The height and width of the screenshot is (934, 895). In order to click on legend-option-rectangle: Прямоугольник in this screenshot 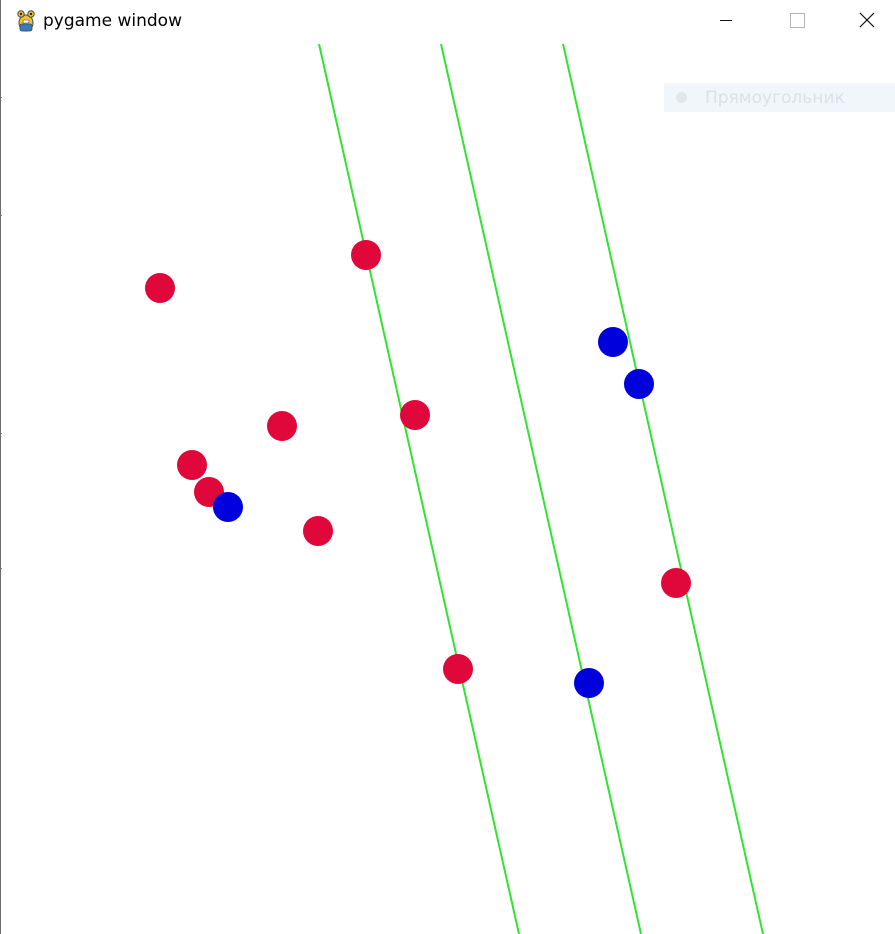, I will do `click(779, 97)`.